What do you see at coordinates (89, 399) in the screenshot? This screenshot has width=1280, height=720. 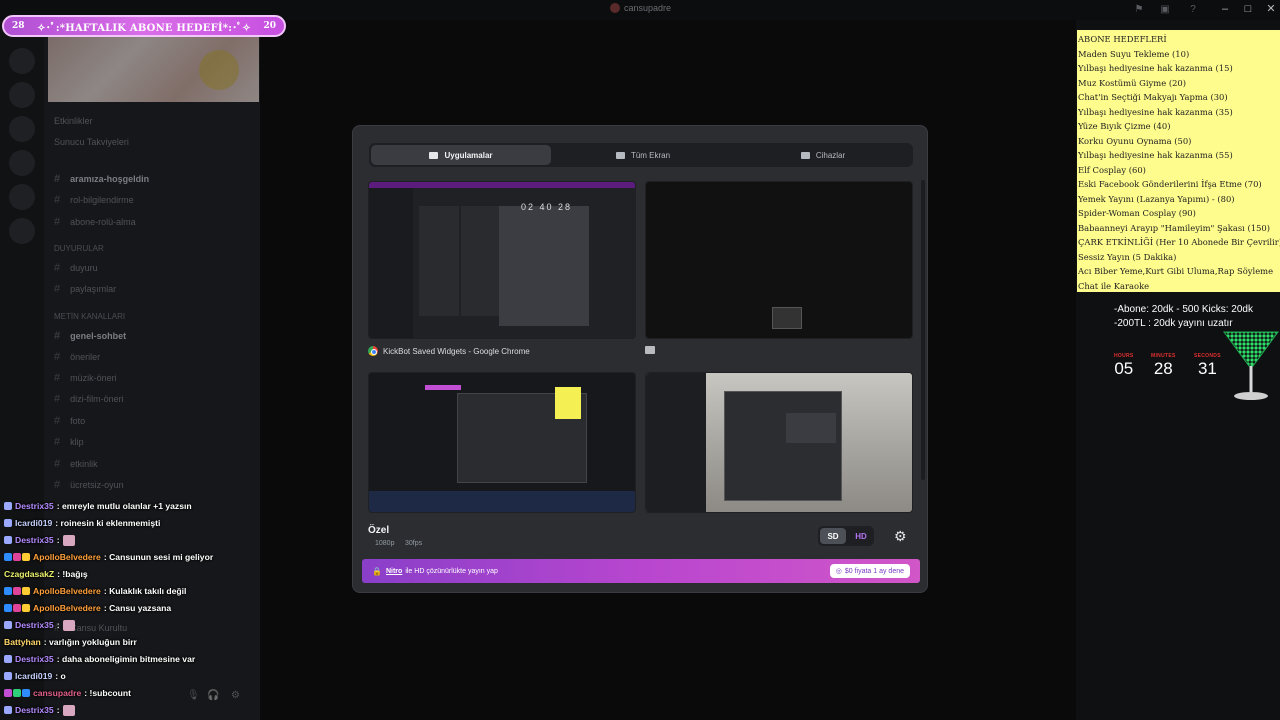 I see `channel-item: # dizi-film-öneri` at bounding box center [89, 399].